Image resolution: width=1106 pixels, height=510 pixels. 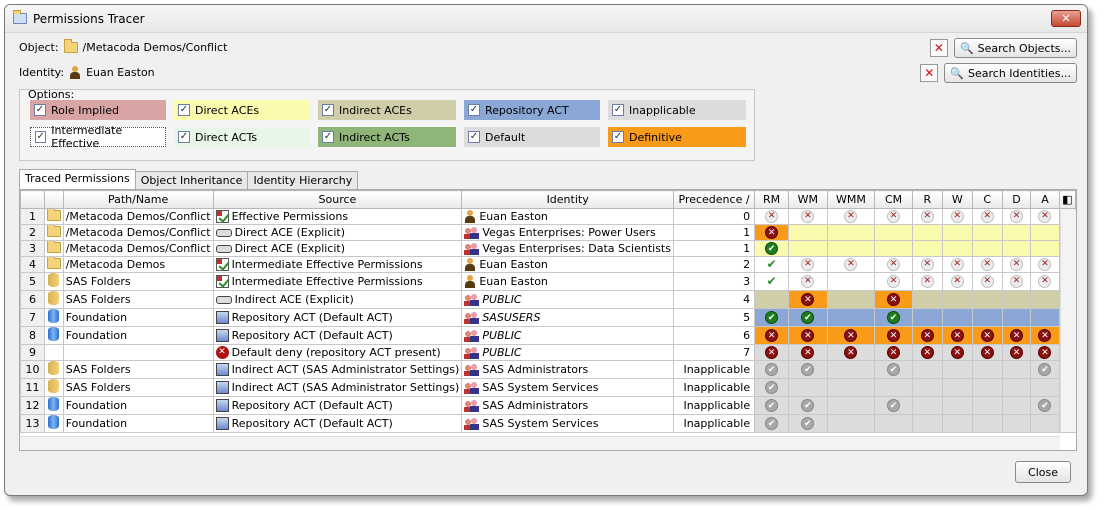 What do you see at coordinates (1045, 199) in the screenshot?
I see `perm-header-a: A` at bounding box center [1045, 199].